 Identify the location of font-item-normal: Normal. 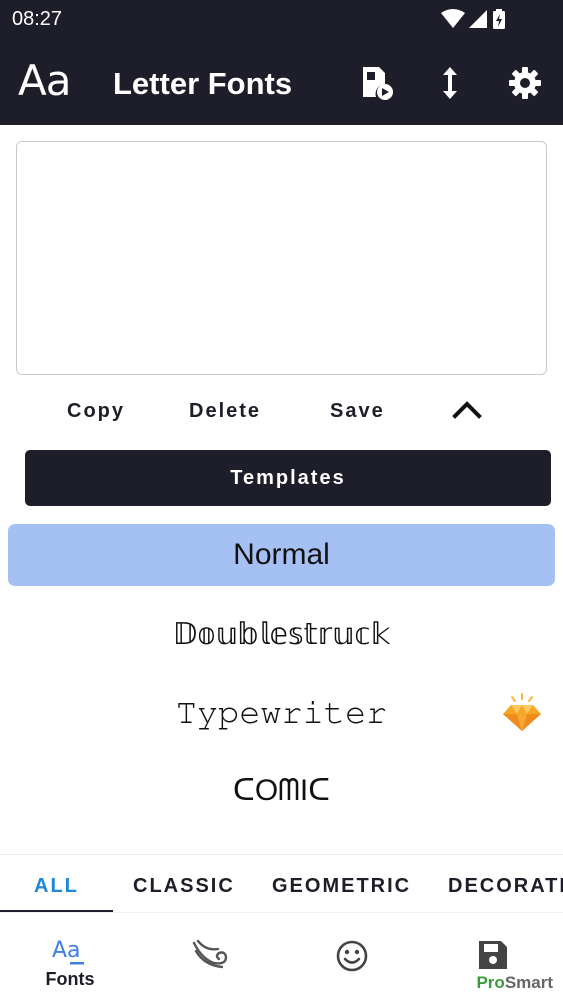
(281, 555).